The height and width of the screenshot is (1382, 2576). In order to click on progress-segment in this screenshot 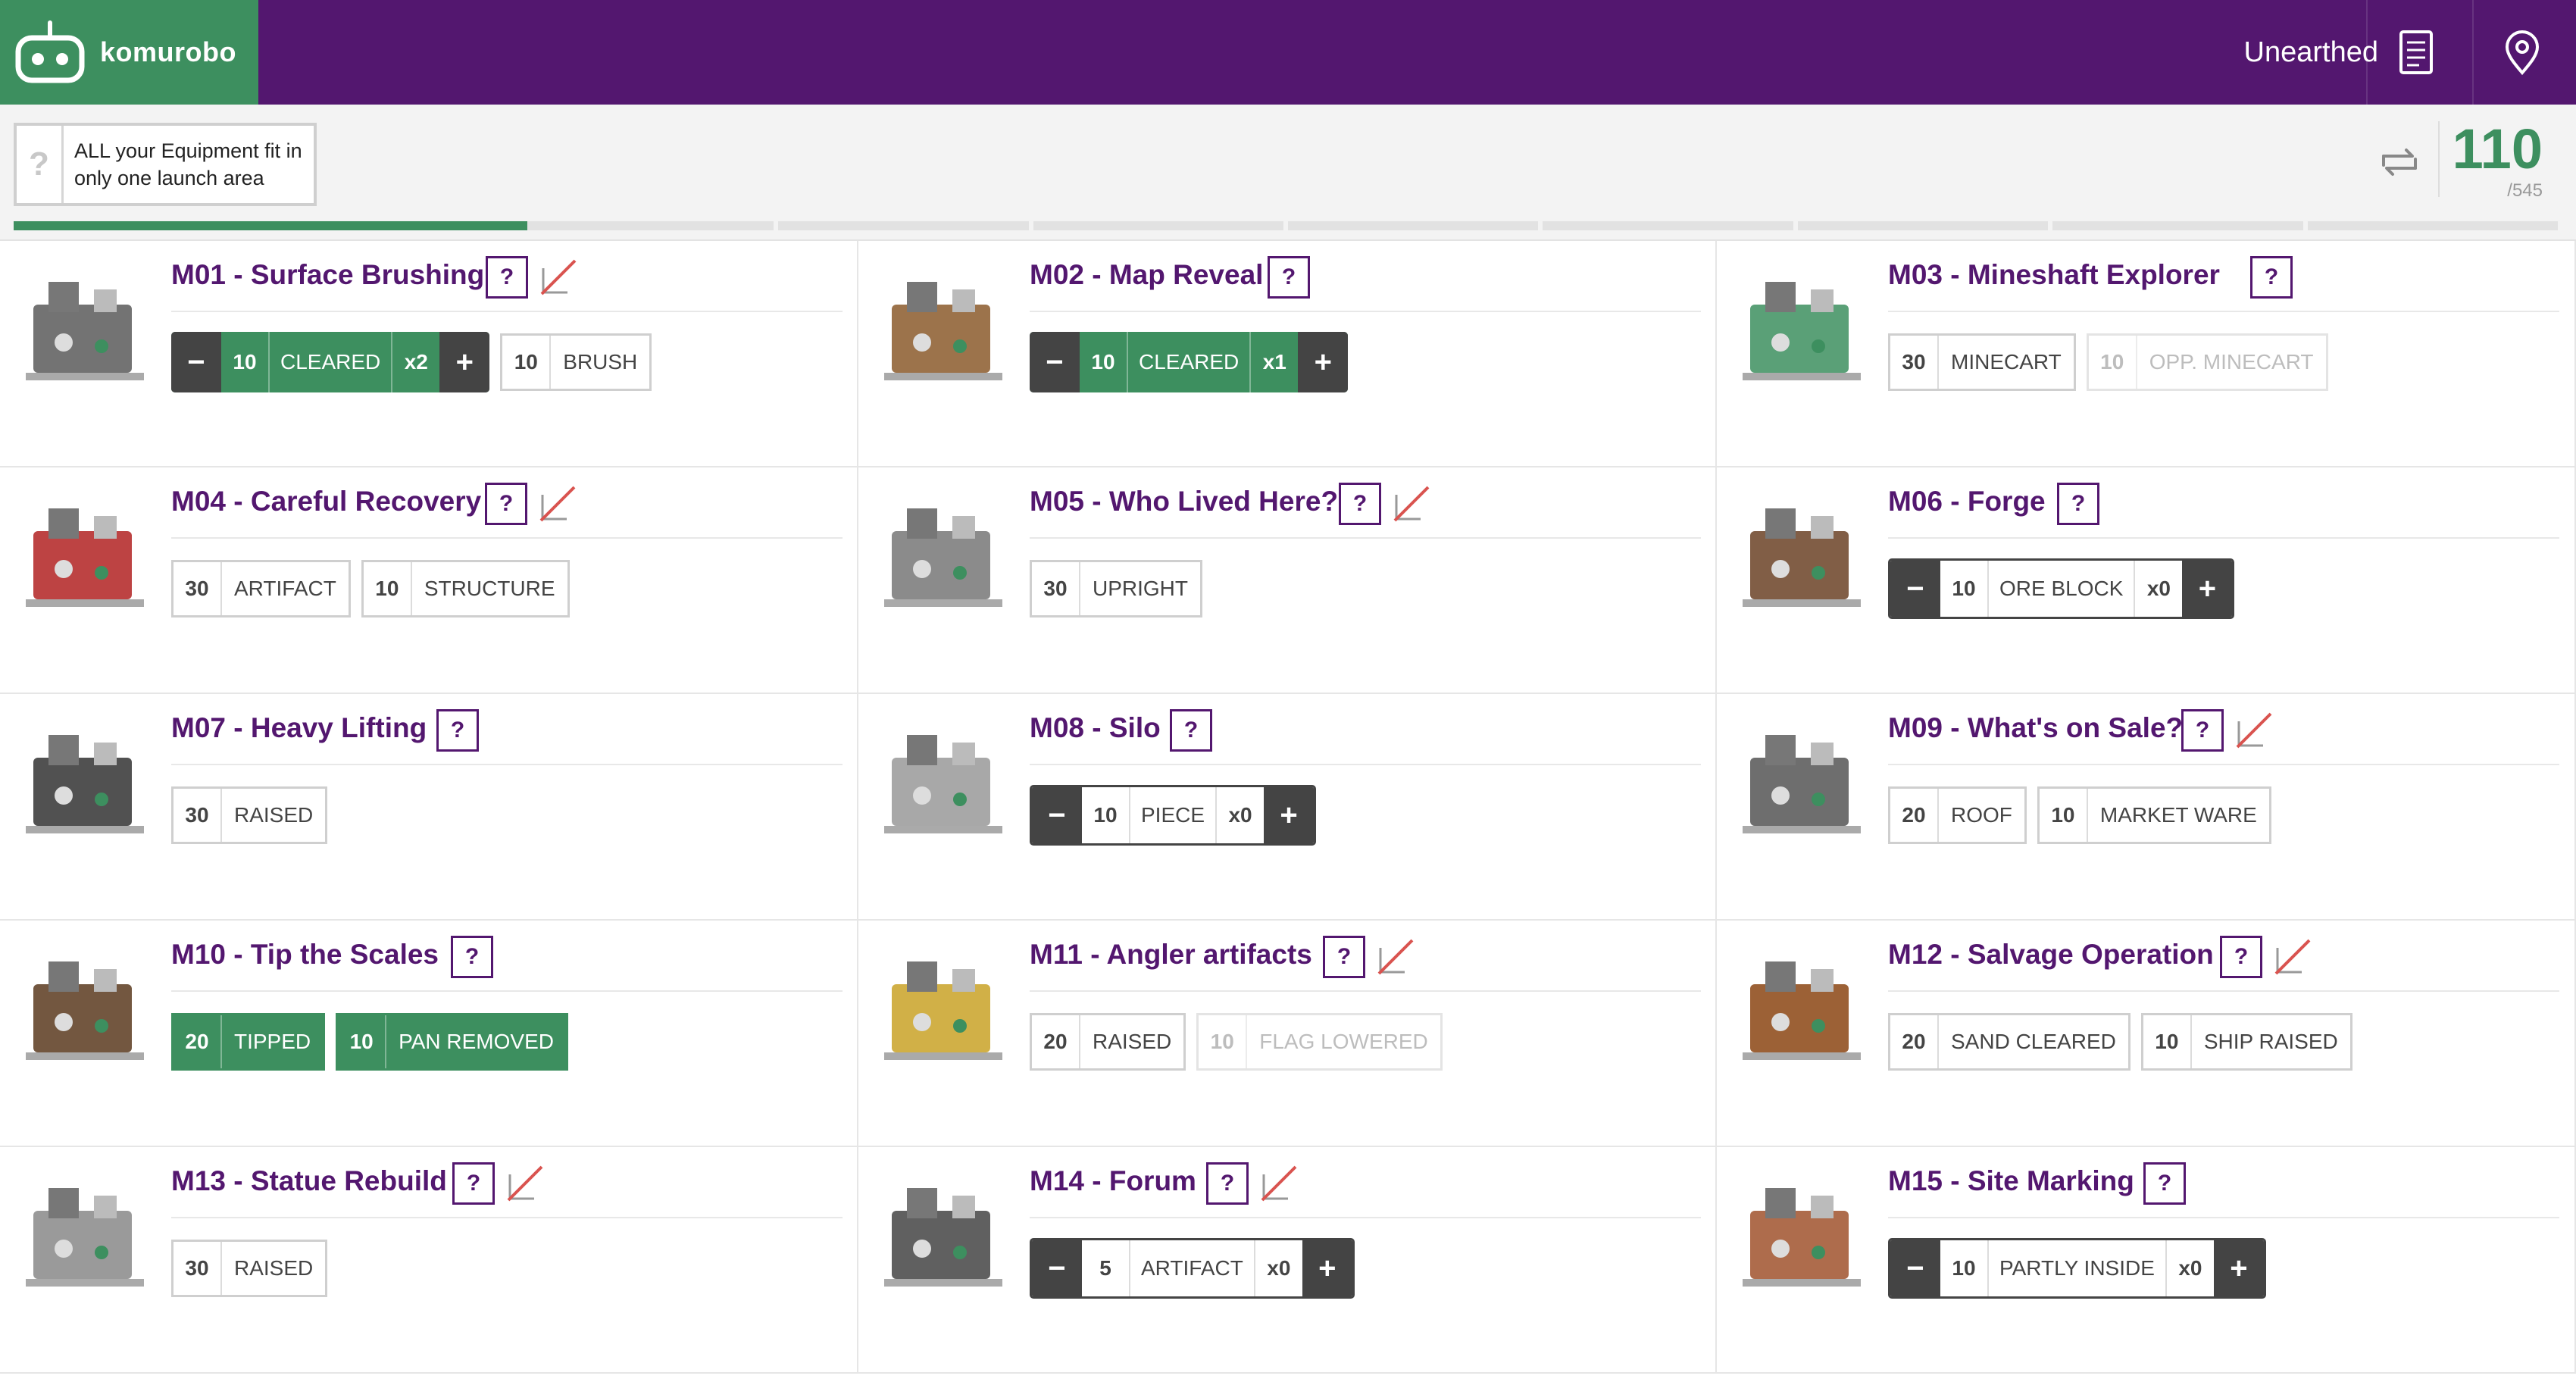, I will do `click(1668, 225)`.